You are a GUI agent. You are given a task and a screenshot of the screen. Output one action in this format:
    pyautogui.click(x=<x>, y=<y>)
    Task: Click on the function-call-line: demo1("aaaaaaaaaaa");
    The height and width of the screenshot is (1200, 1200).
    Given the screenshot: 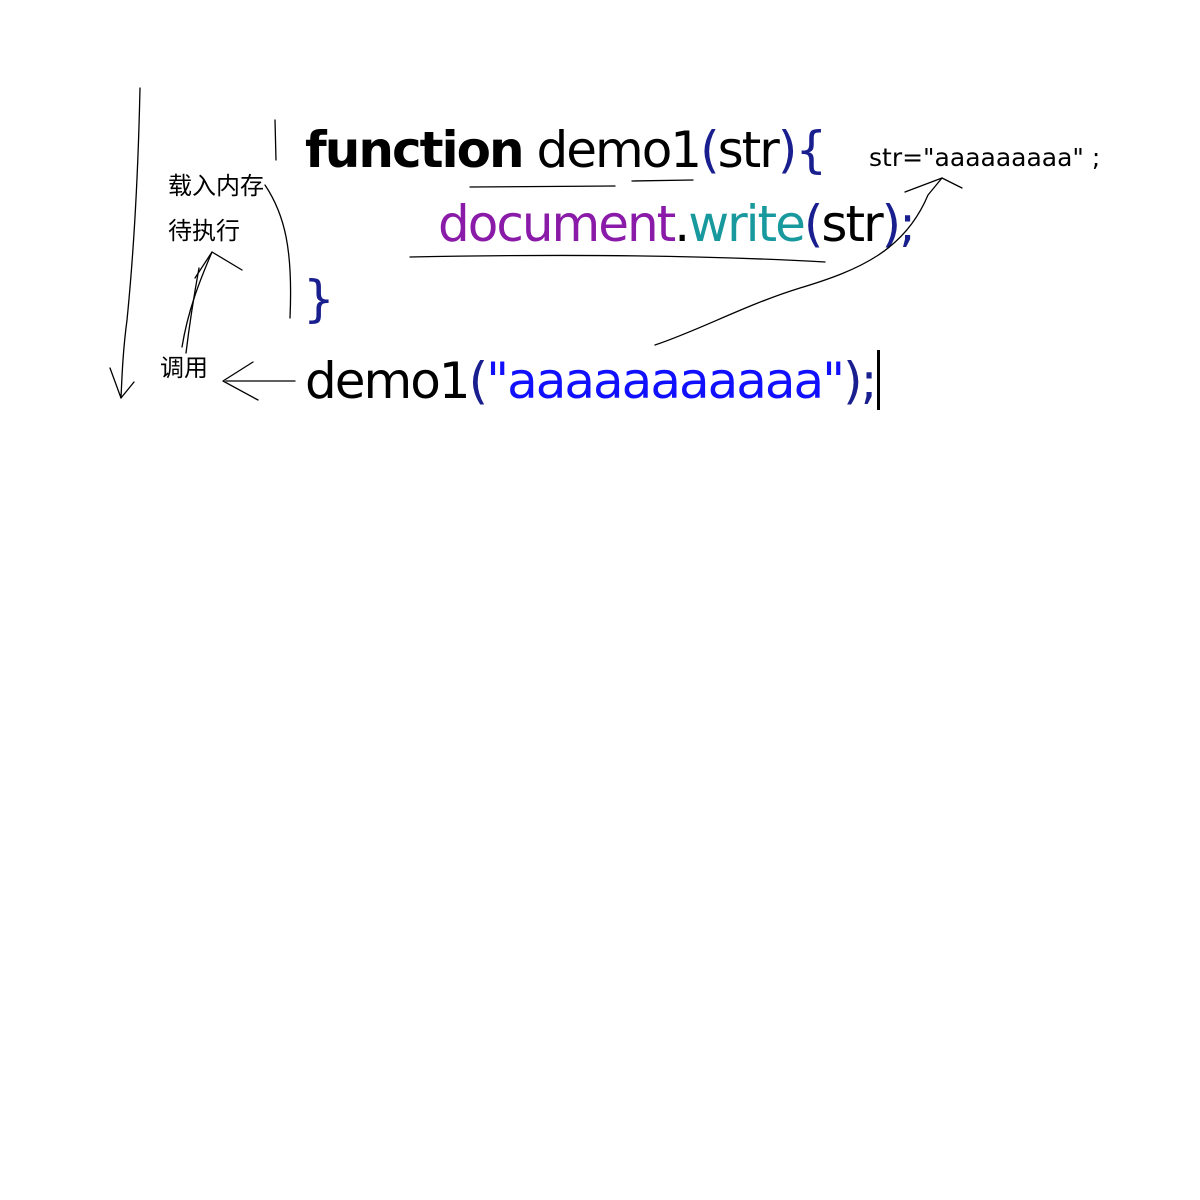 What is the action you would take?
    pyautogui.click(x=592, y=380)
    